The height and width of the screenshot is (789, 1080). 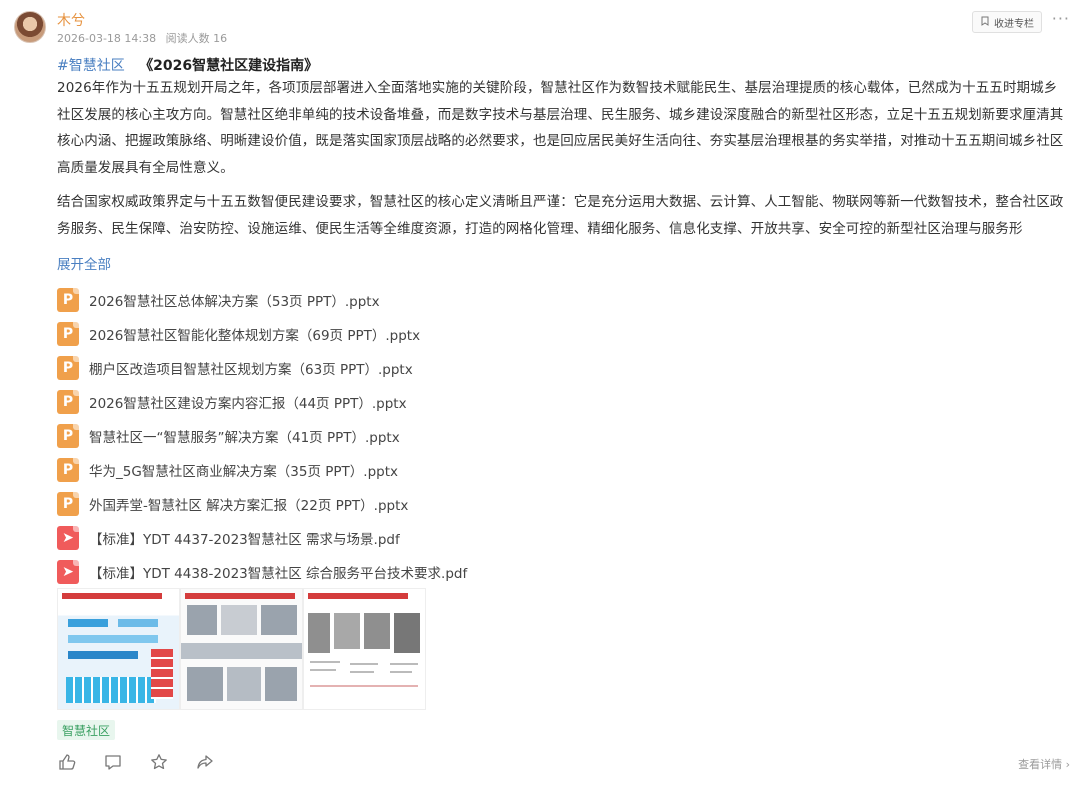 I want to click on attachment-name: 外国弄堂-智慧社区 解决方案汇报（22页 PPT）.pptx, so click(x=249, y=506).